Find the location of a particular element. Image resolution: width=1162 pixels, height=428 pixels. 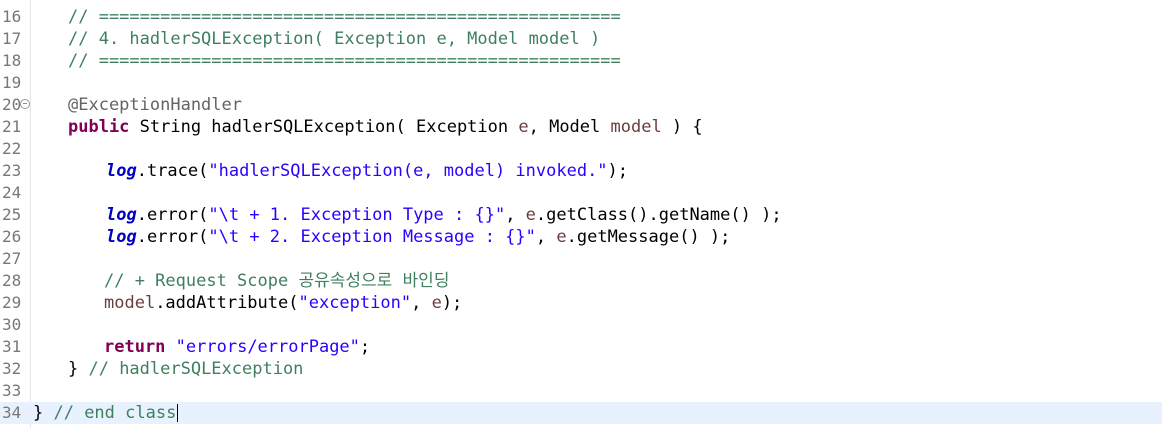

code-text: } // hadlerSQLException is located at coordinates (185, 369).